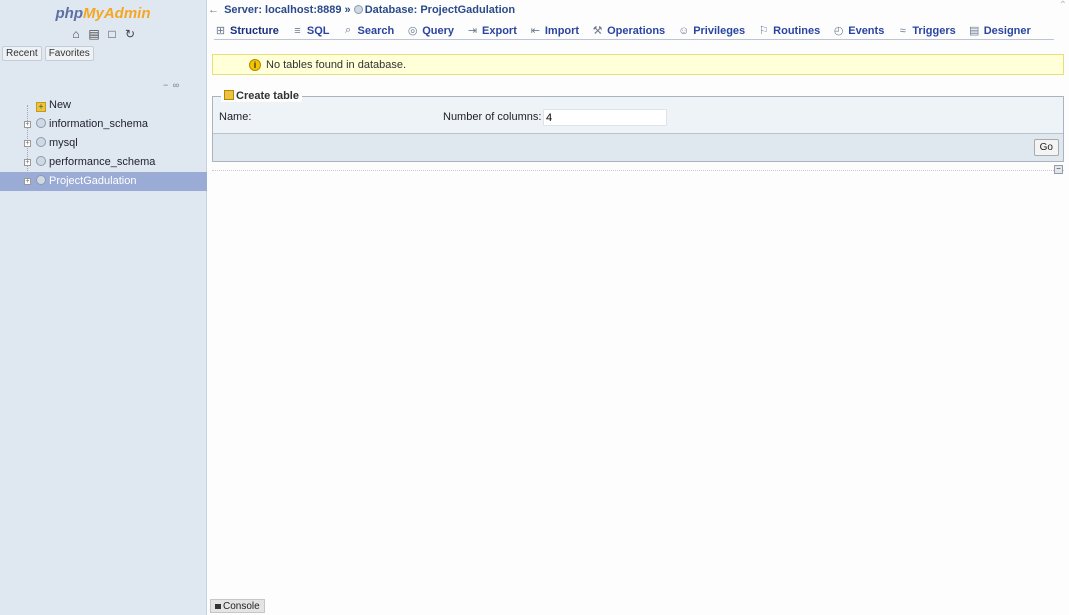 This screenshot has height=615, width=1069. Describe the element at coordinates (254, 30) in the screenshot. I see `tab-label: Structure` at that location.